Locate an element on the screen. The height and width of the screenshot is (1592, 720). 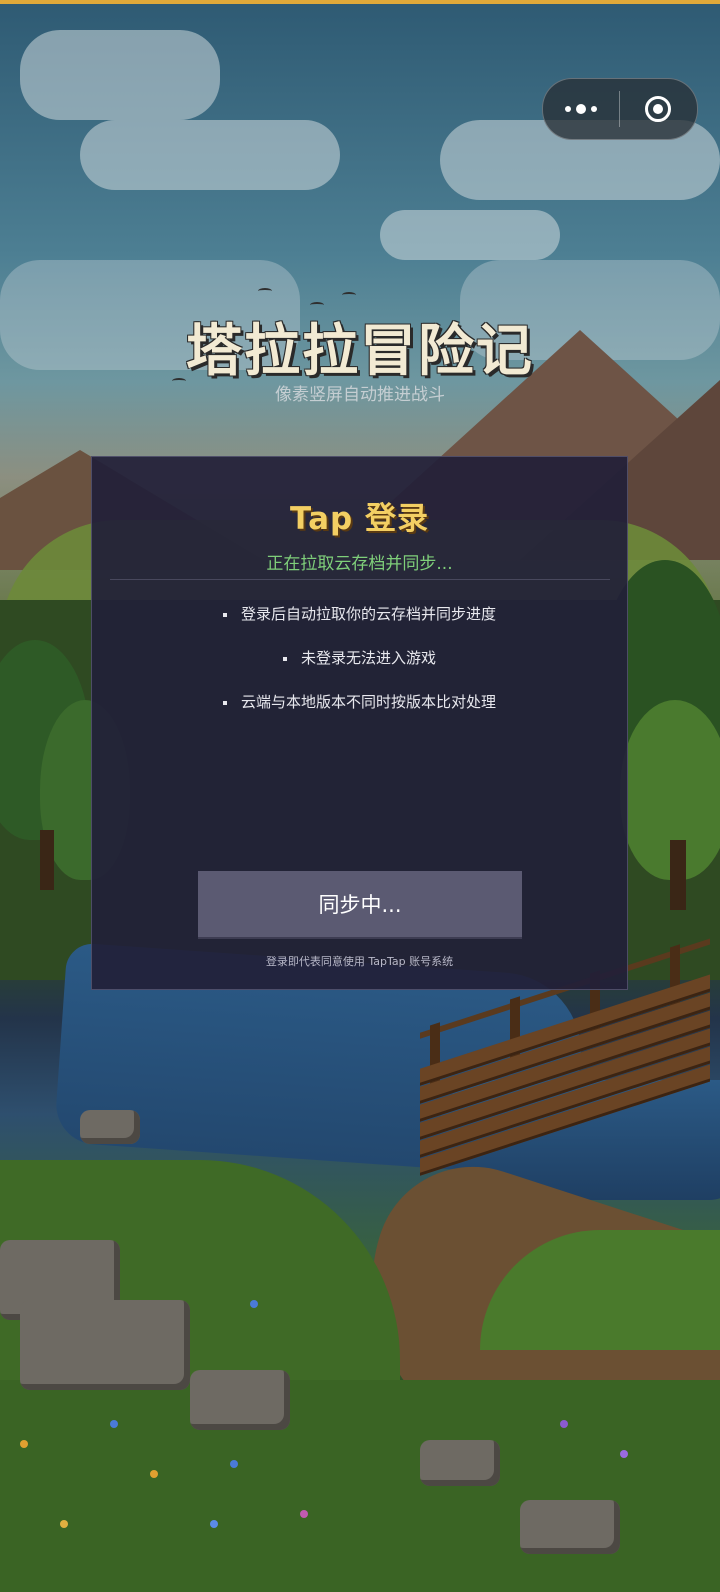
tip-item: 云端与本地版本不同时按版本比对处理 is located at coordinates (359, 713).